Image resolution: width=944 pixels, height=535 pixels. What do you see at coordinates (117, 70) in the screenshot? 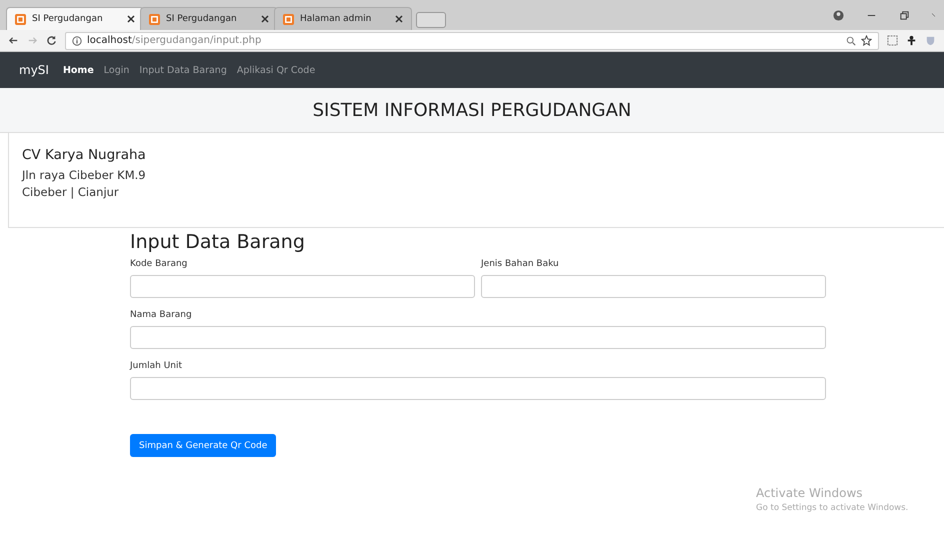
I see `nav-link: Login` at bounding box center [117, 70].